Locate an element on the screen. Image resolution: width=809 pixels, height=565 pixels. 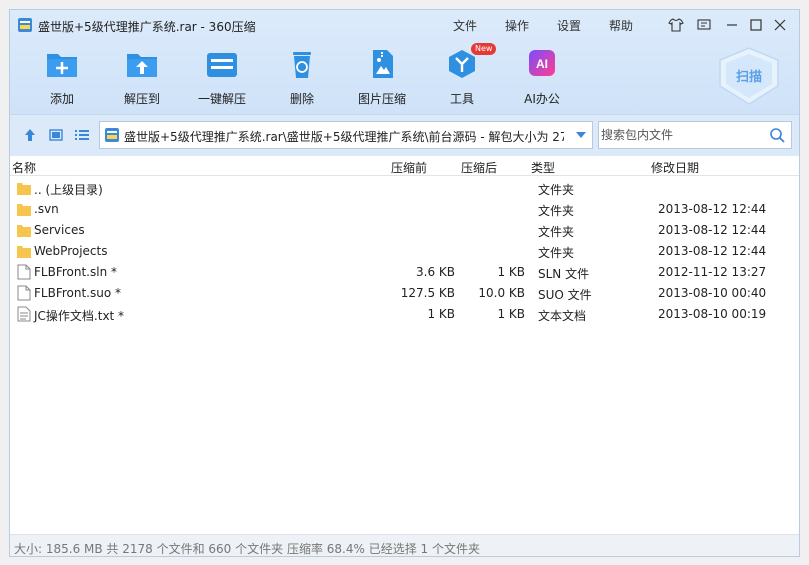
ai-office-icon: AI is located at coordinates (542, 63).